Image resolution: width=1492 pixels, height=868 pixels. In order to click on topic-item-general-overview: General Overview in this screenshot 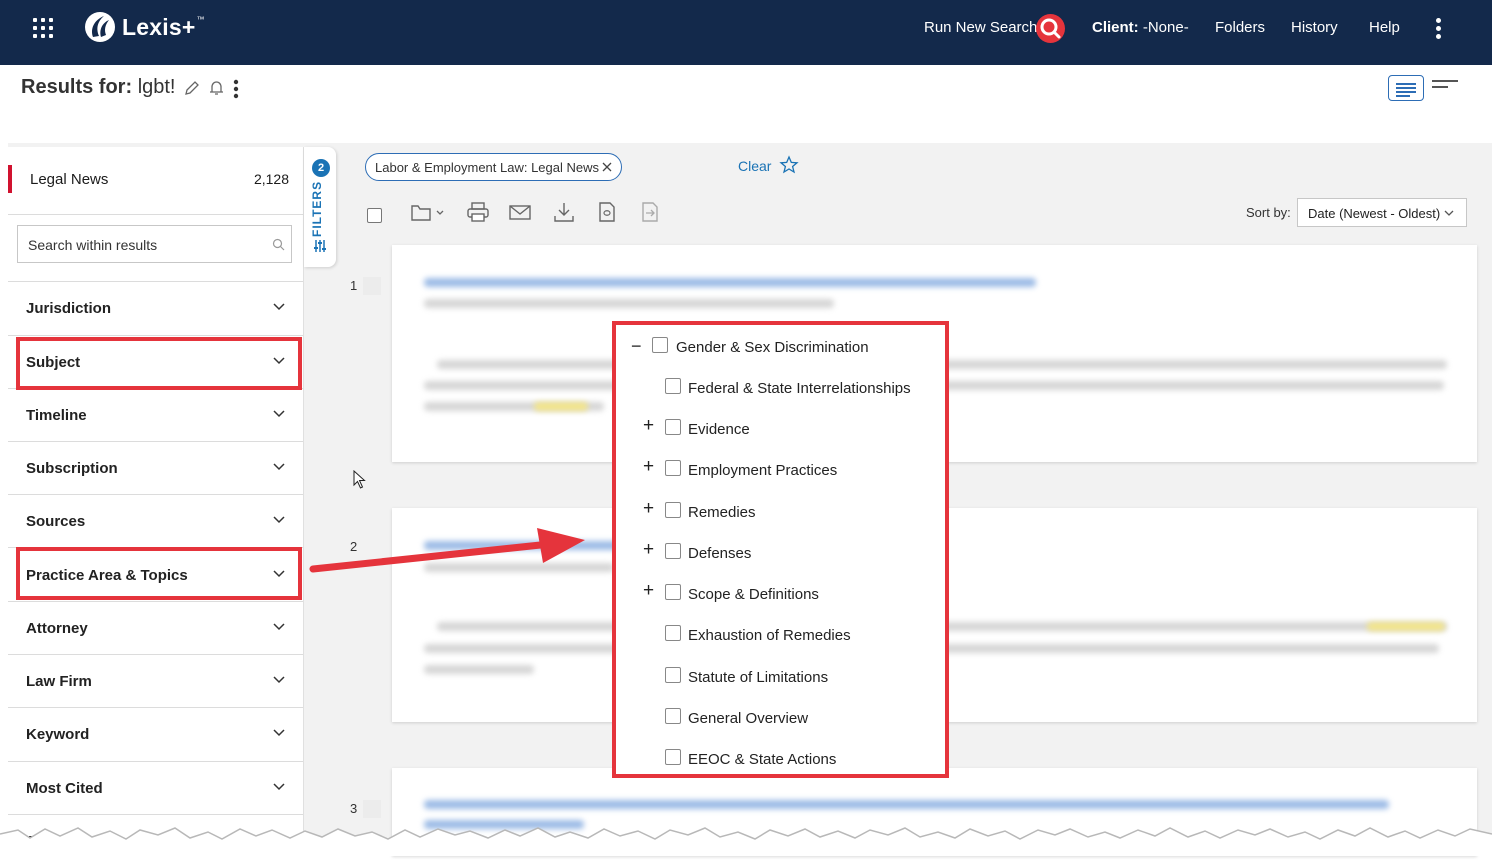, I will do `click(781, 719)`.